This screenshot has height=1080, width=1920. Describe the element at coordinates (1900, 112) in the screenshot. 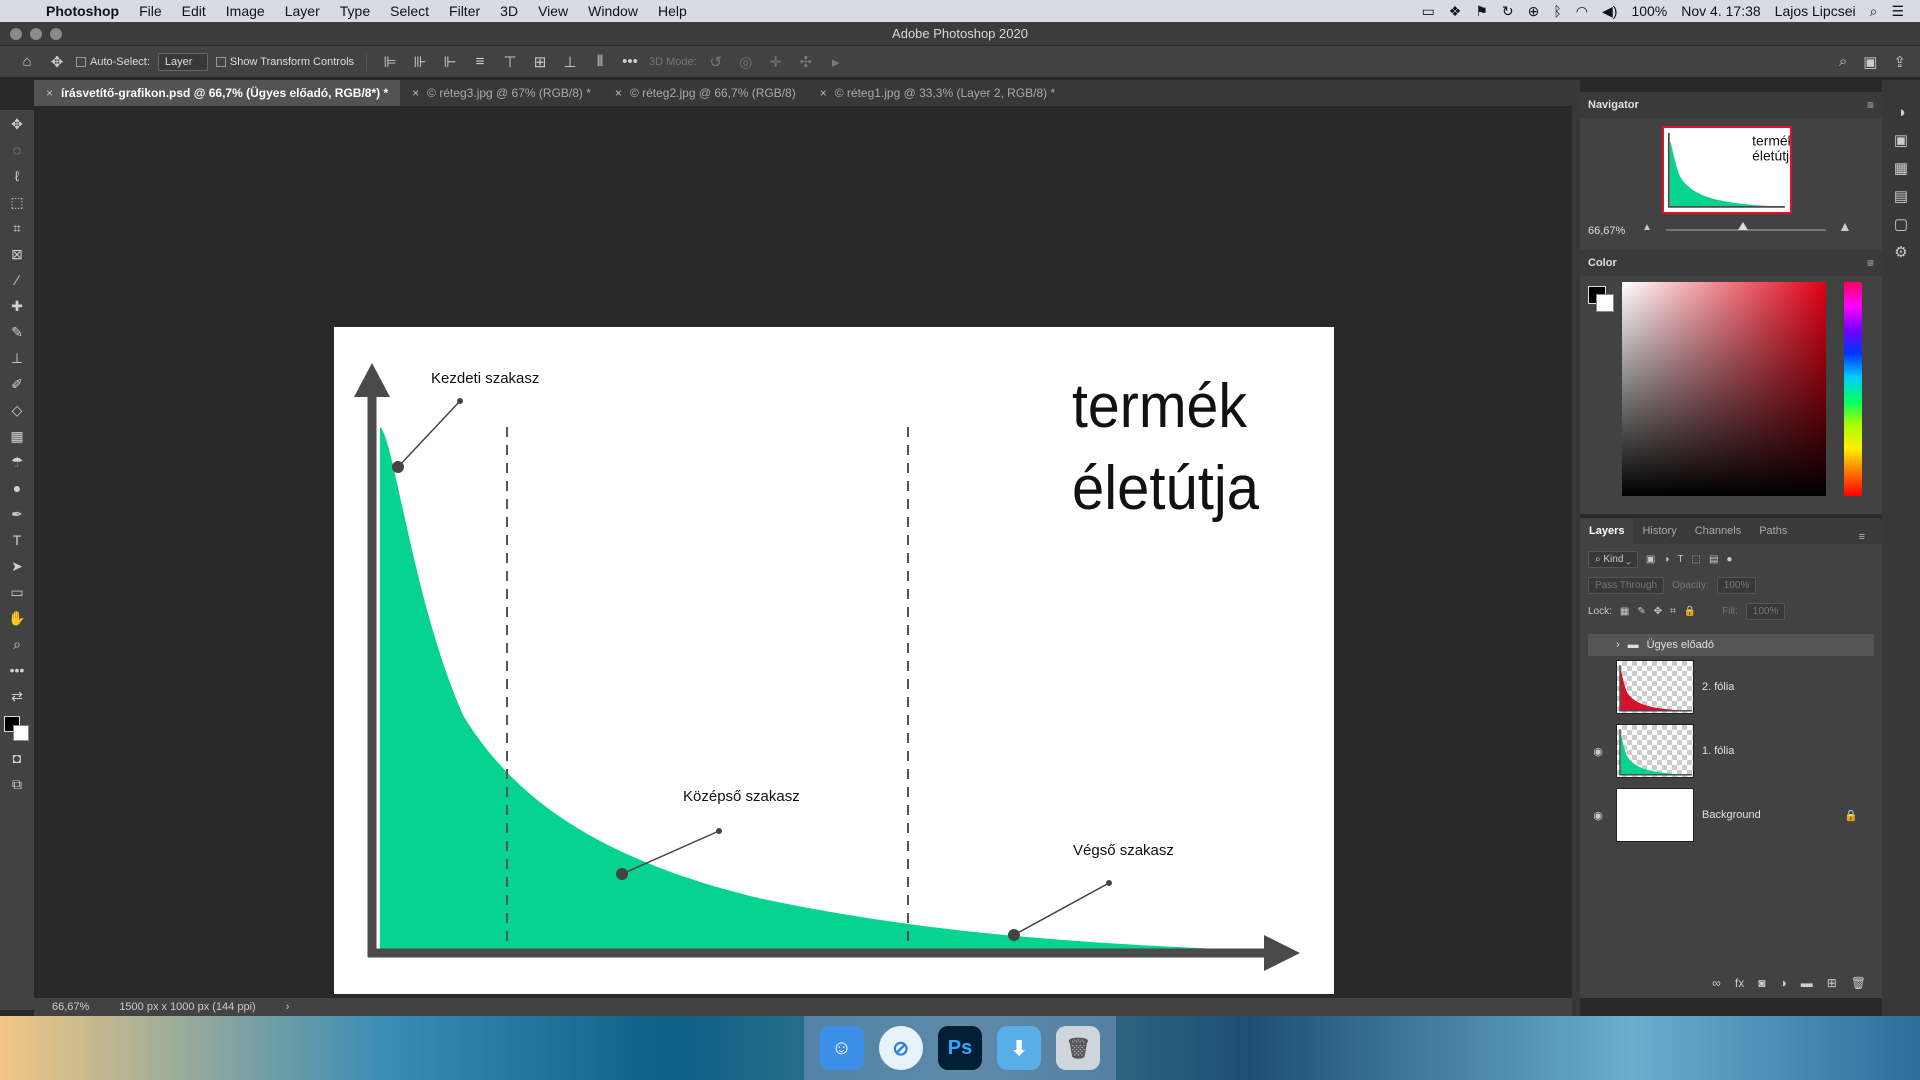

I see `adjustments-icon: ◑` at that location.